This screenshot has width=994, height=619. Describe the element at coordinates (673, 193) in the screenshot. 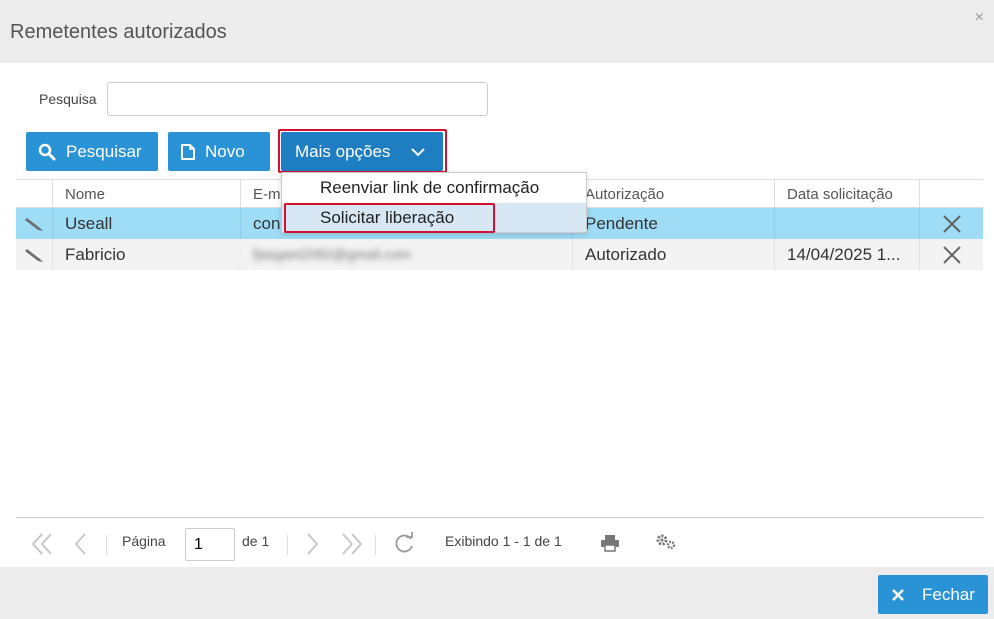

I see `column-header-autorizacao: Autorização` at that location.